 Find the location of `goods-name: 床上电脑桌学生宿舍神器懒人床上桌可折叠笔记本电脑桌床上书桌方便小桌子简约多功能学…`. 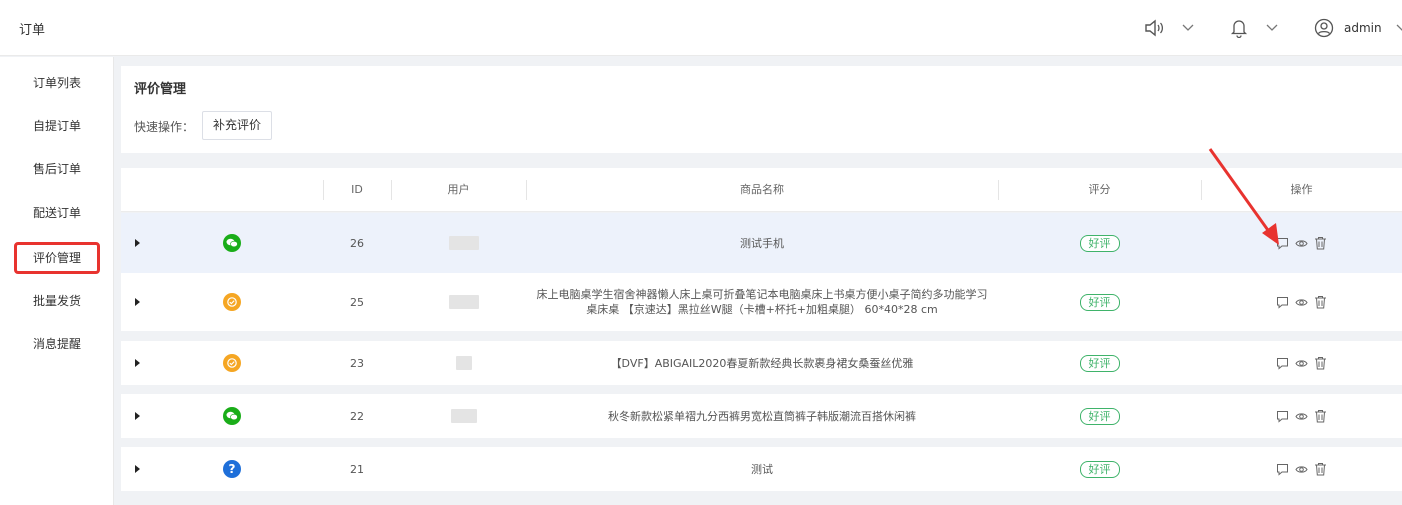

goods-name: 床上电脑桌学生宿舍神器懒人床上桌可折叠笔记本电脑桌床上书桌方便小桌子简约多功能学… is located at coordinates (762, 302).